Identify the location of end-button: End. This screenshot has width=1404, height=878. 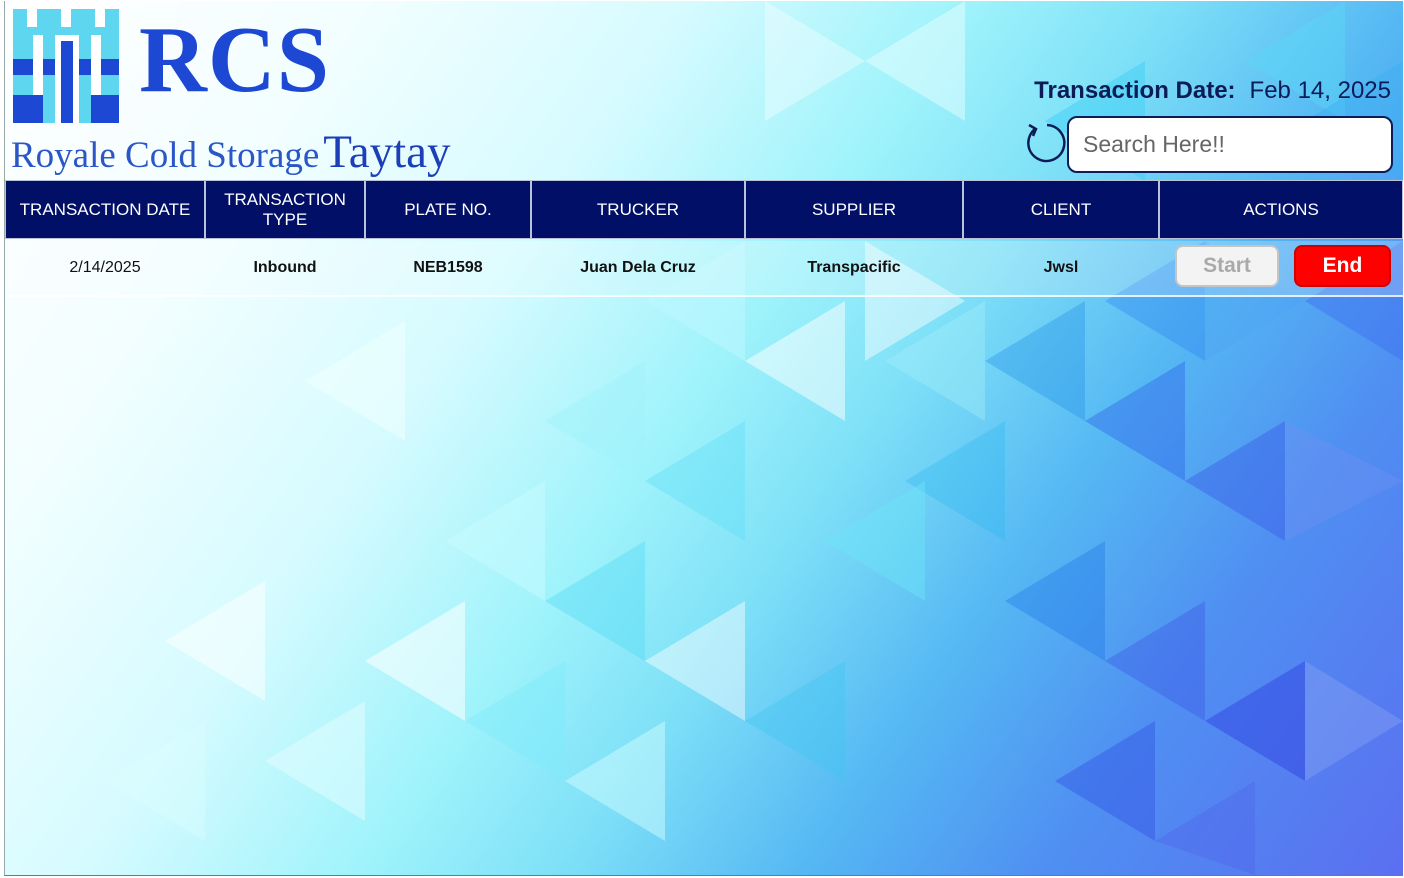
(1342, 266).